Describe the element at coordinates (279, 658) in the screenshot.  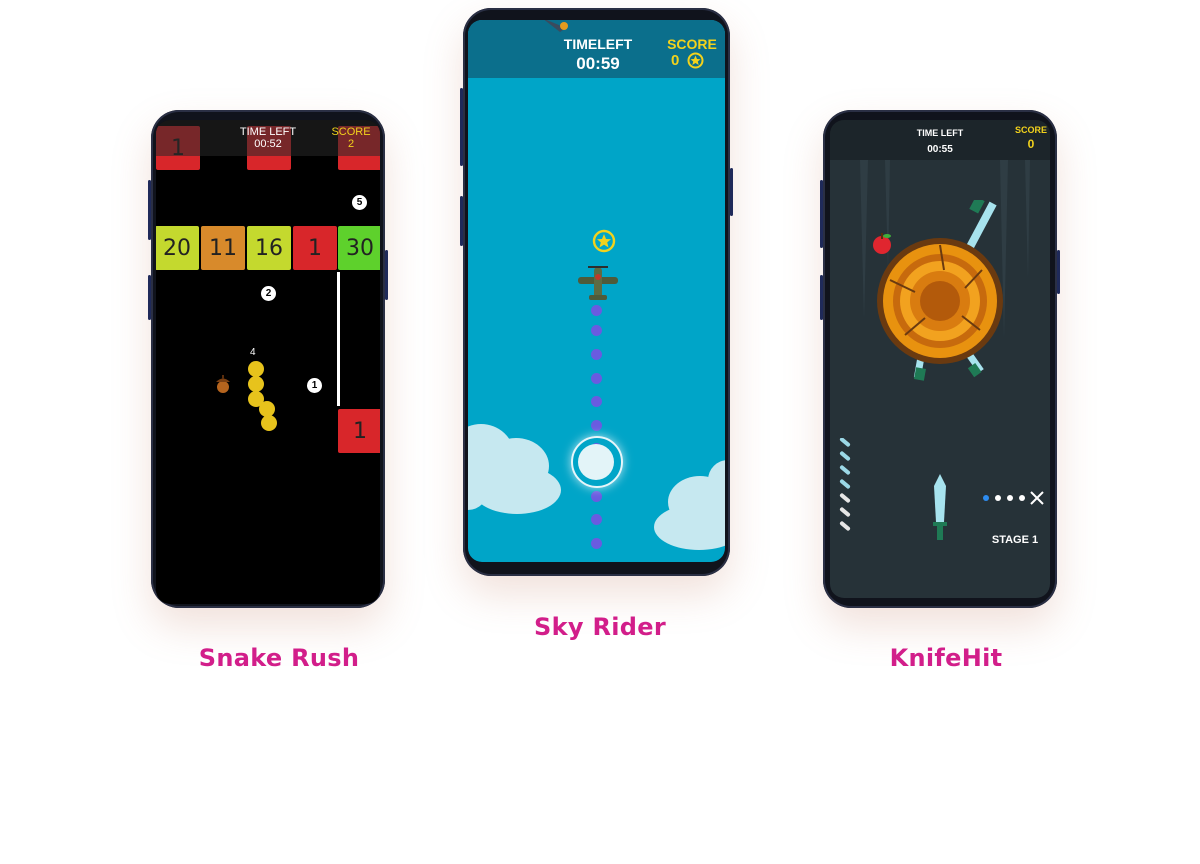
I see `game-title: Snake Rush` at that location.